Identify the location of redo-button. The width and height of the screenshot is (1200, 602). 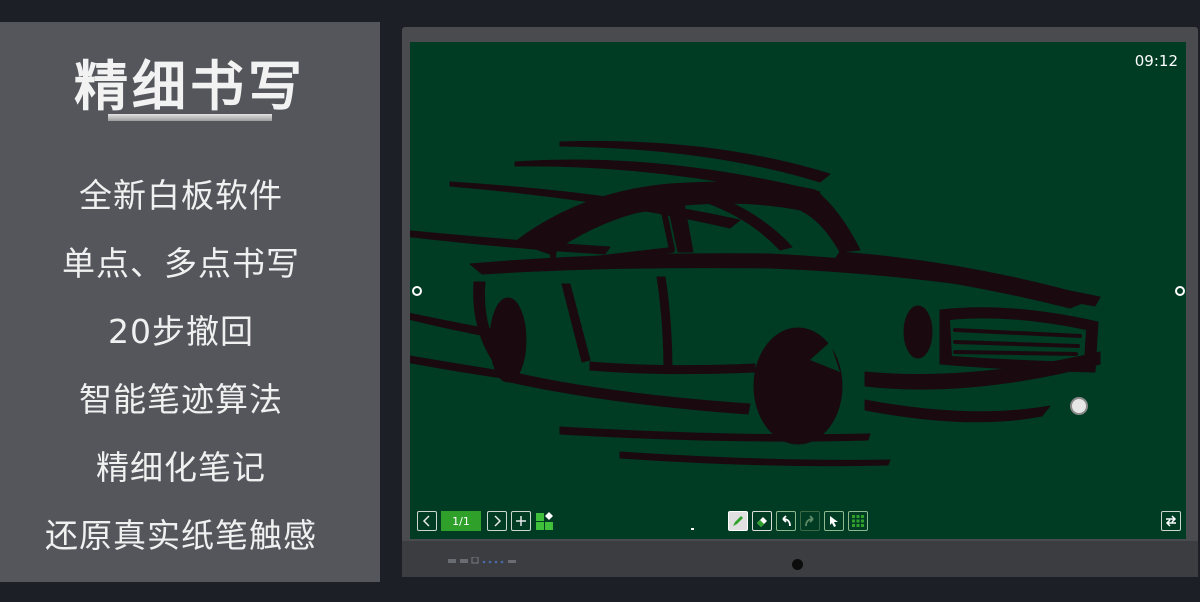
(810, 521).